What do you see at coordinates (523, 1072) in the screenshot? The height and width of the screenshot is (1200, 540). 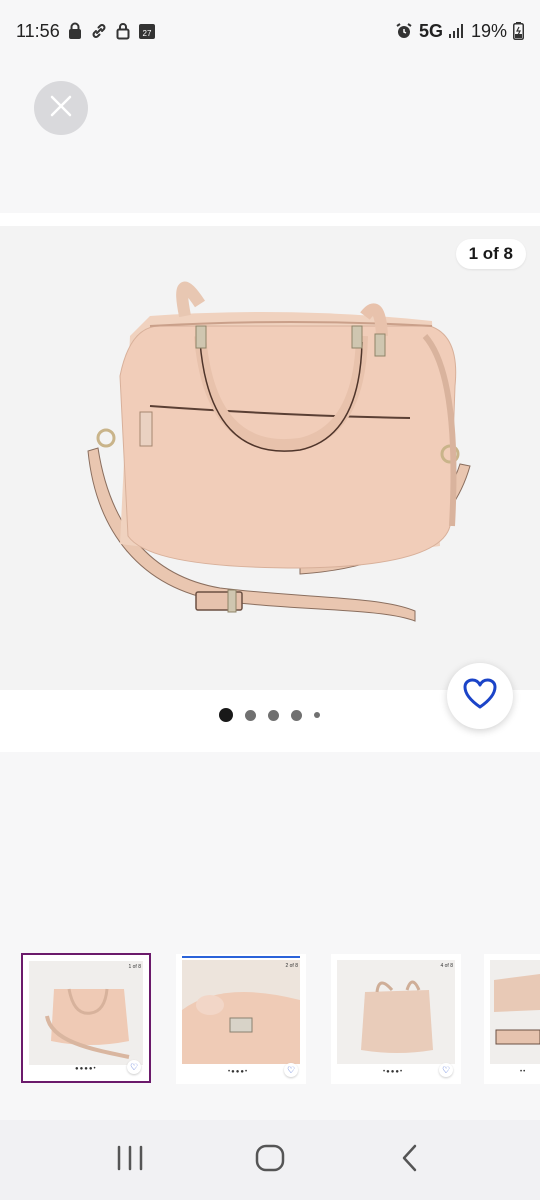 I see `thumbnail-dots: ••` at bounding box center [523, 1072].